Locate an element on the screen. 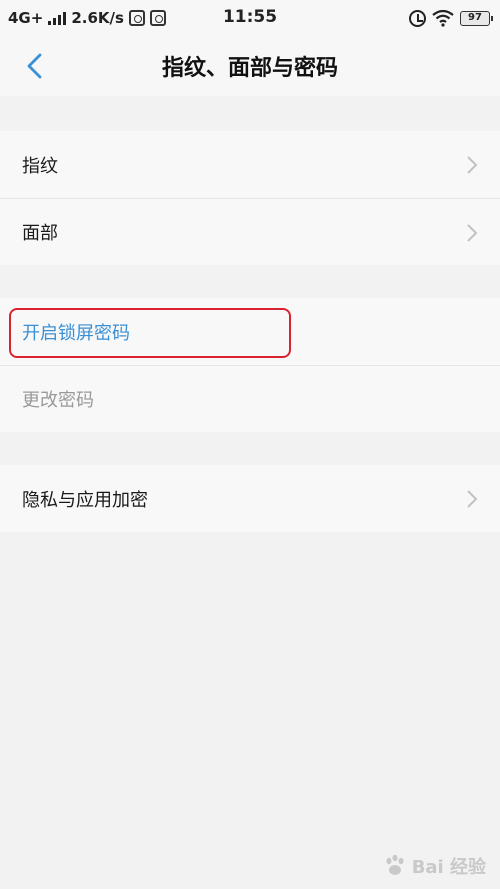 This screenshot has height=889, width=500. enable-lock-password-item: 开启锁屏密码 is located at coordinates (250, 331).